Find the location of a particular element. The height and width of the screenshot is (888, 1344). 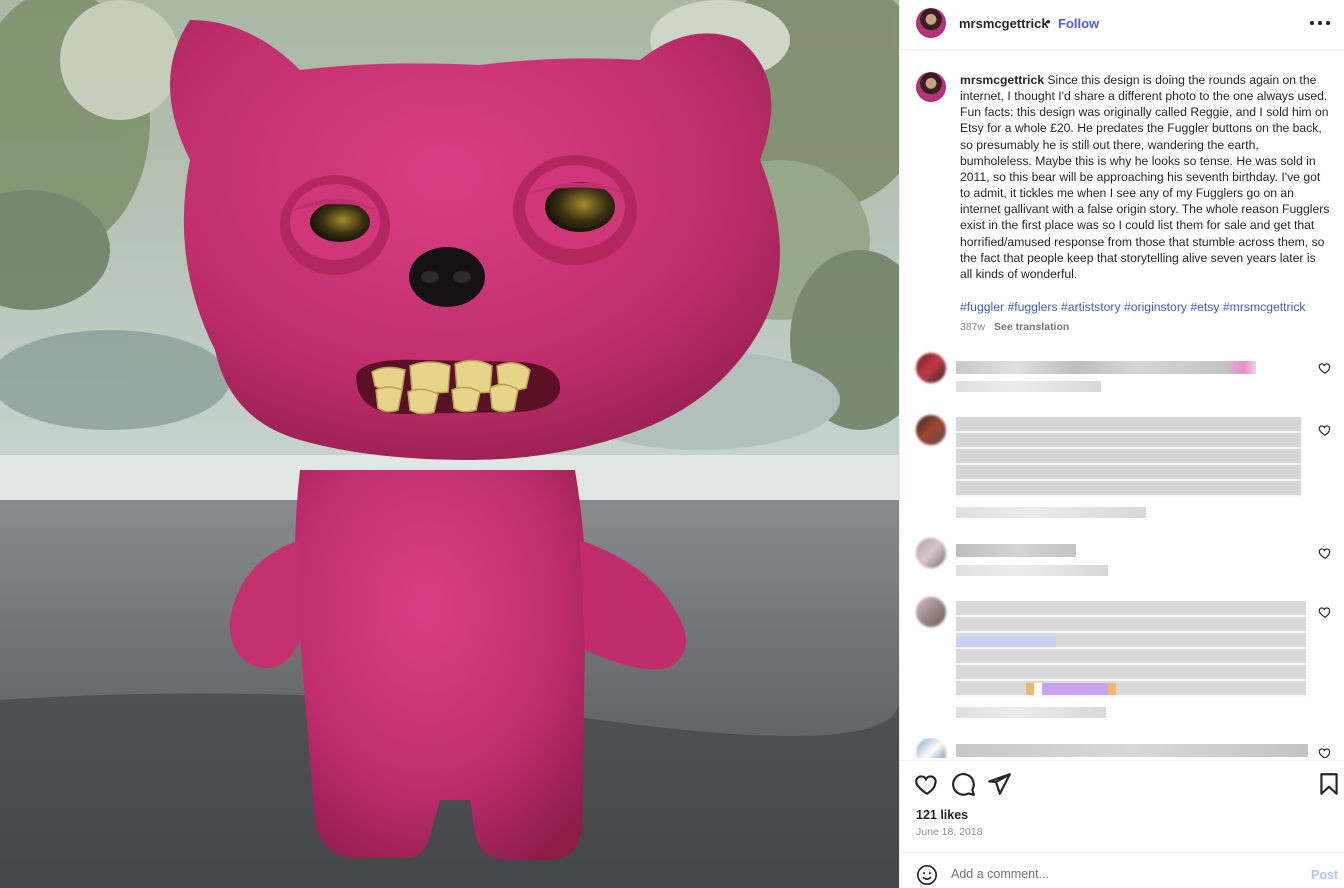

comment-bubble-icon is located at coordinates (963, 784).